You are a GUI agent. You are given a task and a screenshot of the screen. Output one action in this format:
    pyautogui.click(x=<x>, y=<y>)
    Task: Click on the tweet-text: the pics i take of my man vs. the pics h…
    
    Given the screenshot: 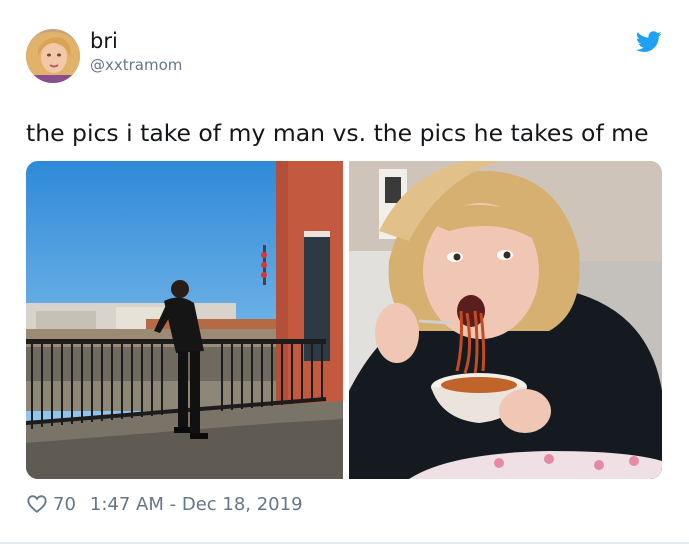 What is the action you would take?
    pyautogui.click(x=337, y=133)
    